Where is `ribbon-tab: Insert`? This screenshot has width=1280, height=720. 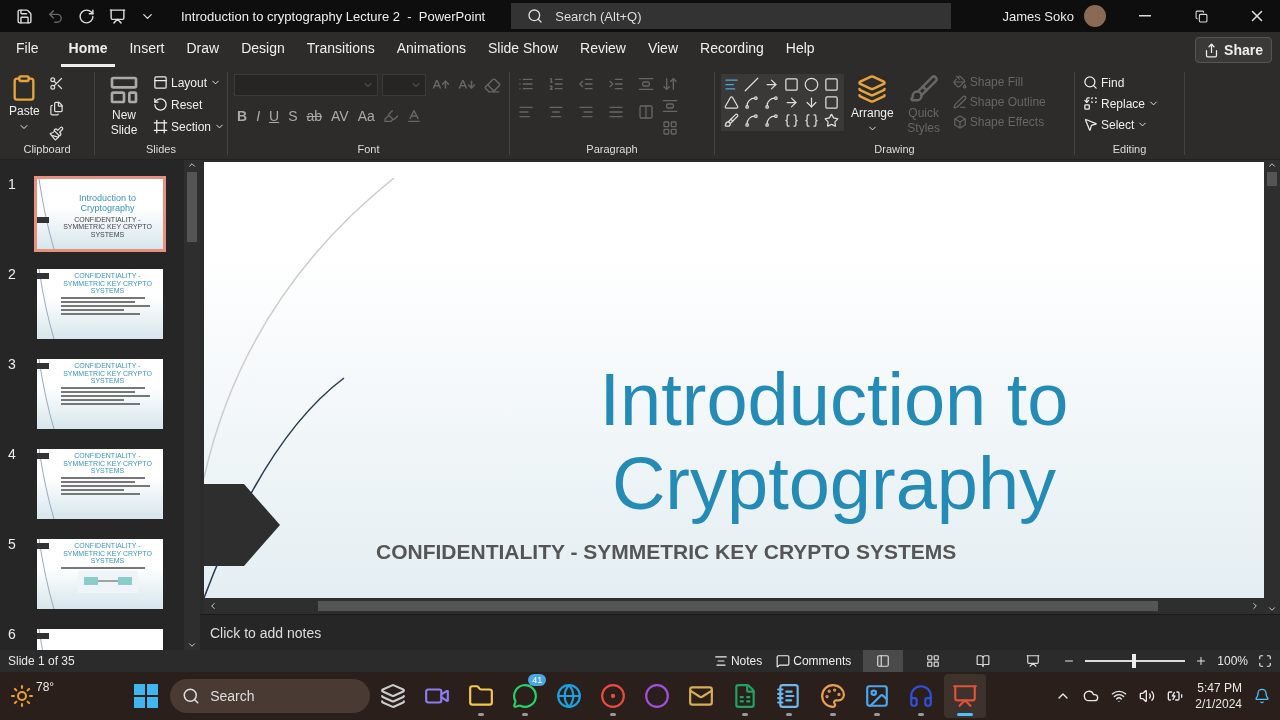 ribbon-tab: Insert is located at coordinates (147, 50).